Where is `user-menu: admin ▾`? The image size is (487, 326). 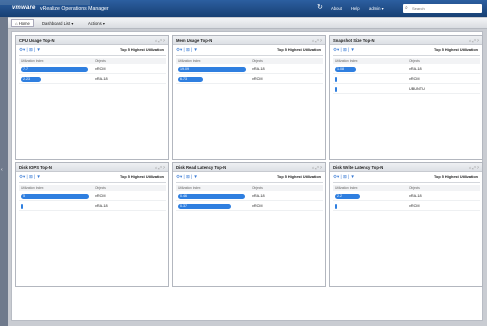
user-menu: admin ▾ is located at coordinates (376, 8).